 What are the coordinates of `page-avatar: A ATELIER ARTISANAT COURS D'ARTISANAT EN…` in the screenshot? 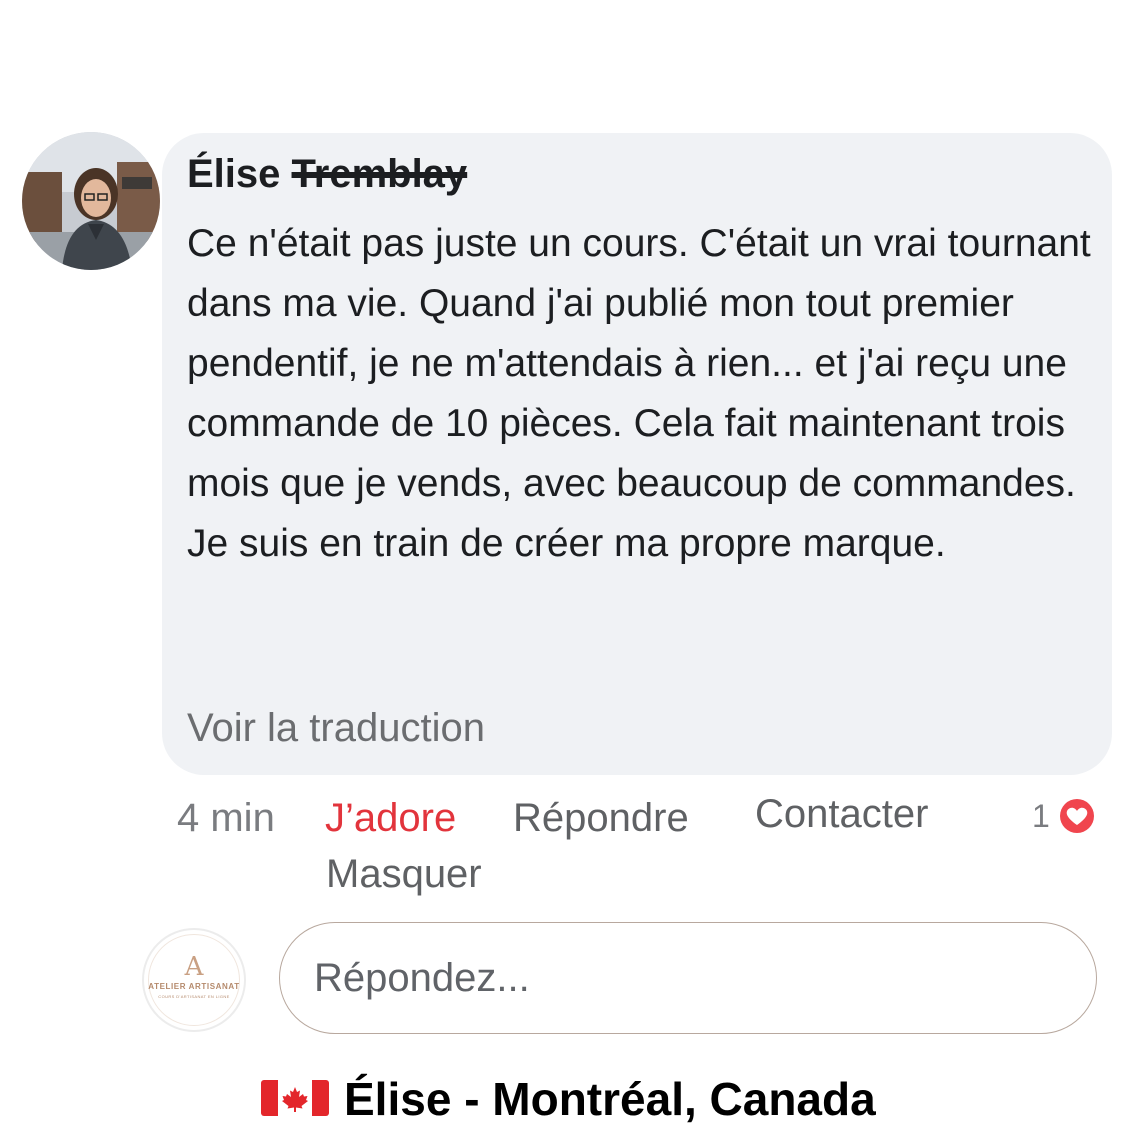 It's located at (194, 980).